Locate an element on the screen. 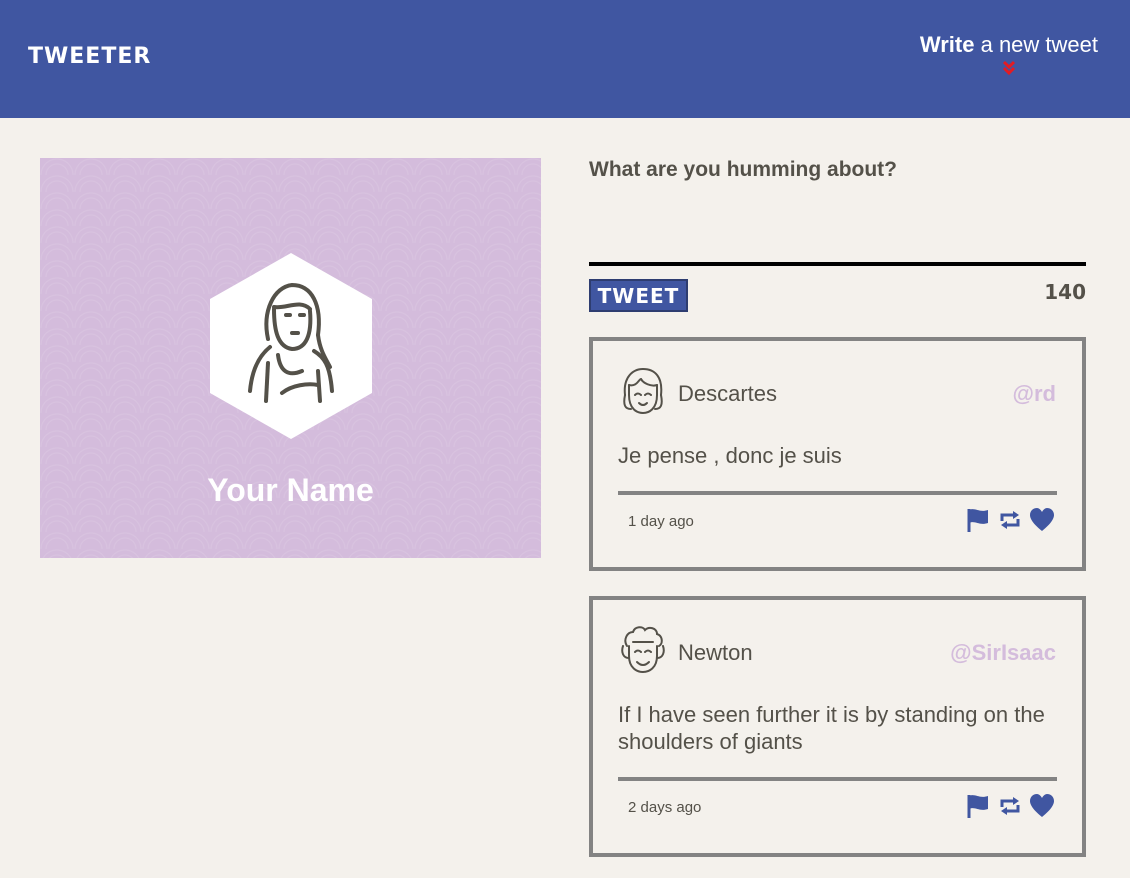  profile-avatar is located at coordinates (291, 346).